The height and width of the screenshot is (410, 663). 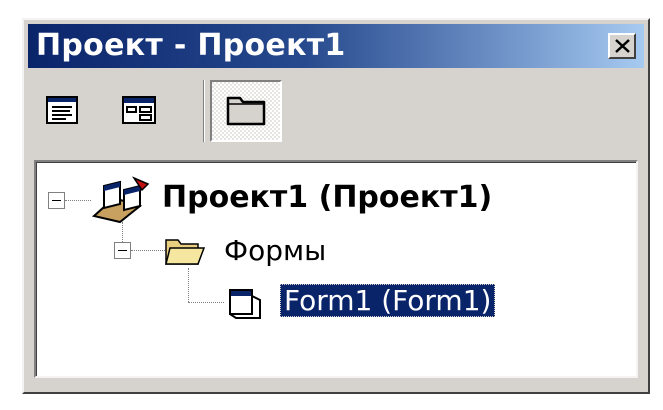 I want to click on form-icon, so click(x=245, y=304).